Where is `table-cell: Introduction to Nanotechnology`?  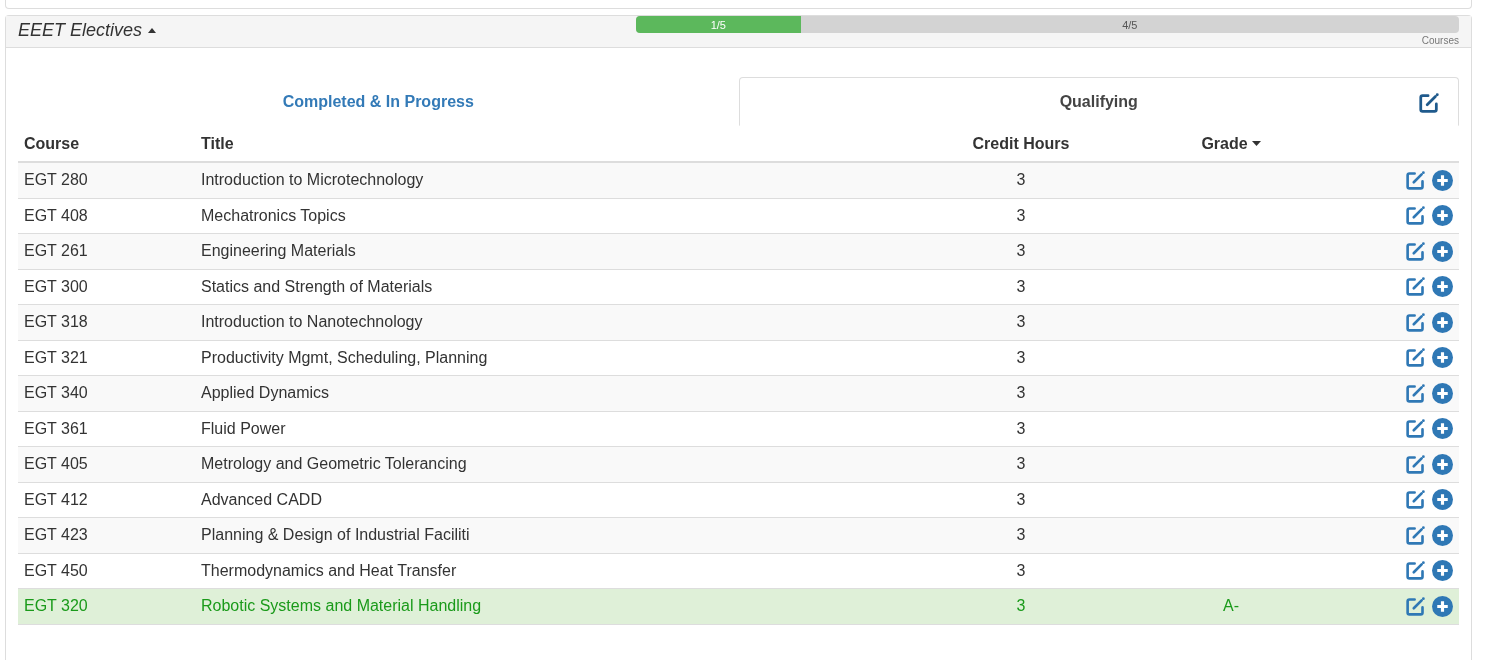 table-cell: Introduction to Nanotechnology is located at coordinates (312, 322).